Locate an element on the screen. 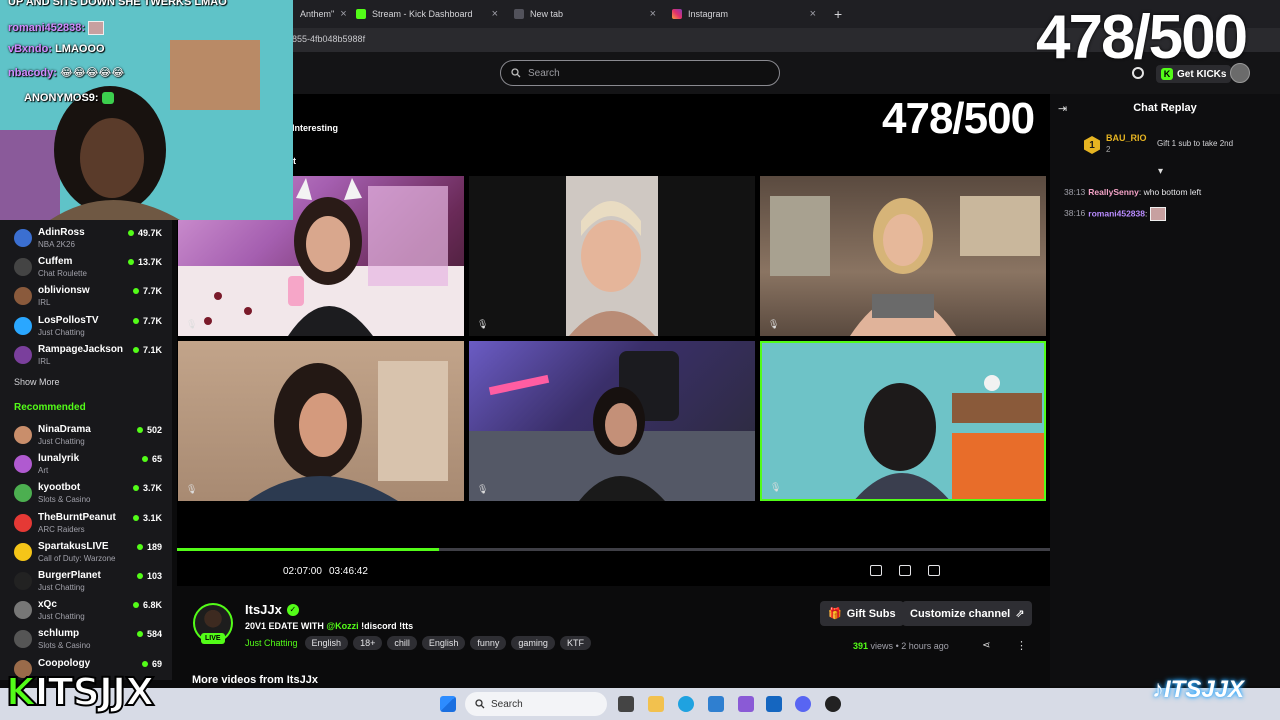  tag-pill: funny is located at coordinates (488, 643).